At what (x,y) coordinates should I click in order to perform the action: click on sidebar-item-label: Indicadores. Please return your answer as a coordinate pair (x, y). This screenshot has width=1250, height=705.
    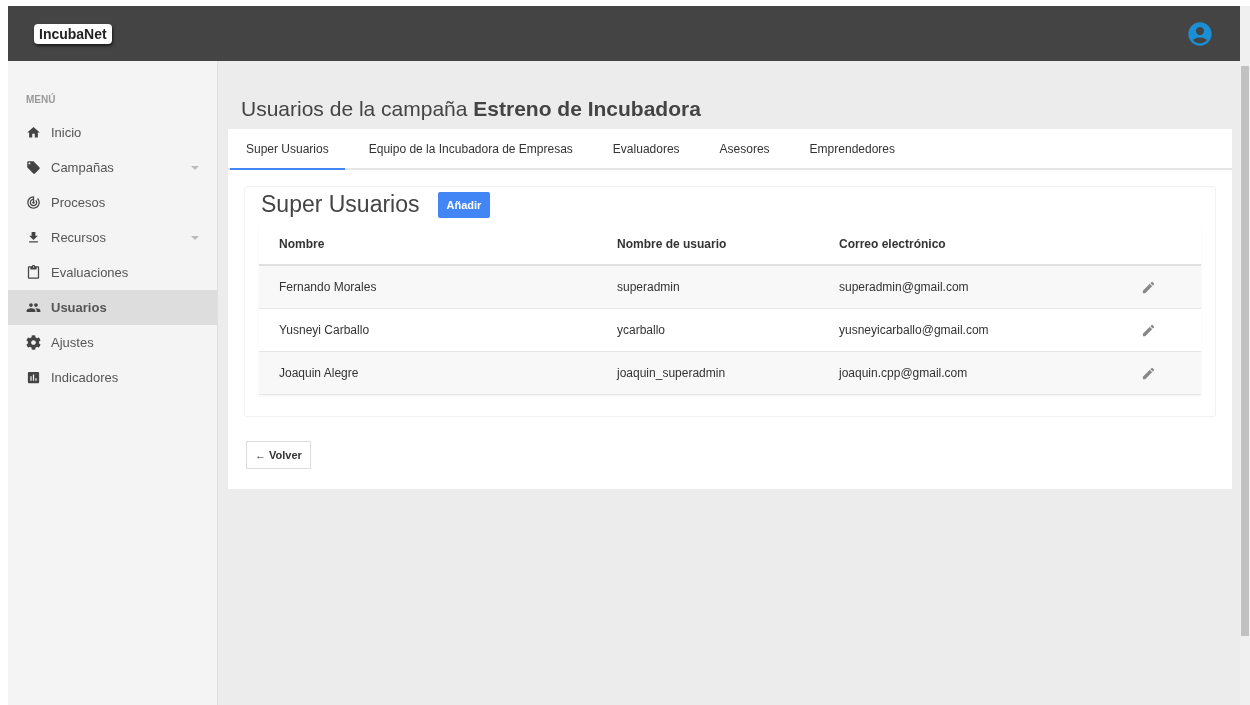
    Looking at the image, I should click on (85, 377).